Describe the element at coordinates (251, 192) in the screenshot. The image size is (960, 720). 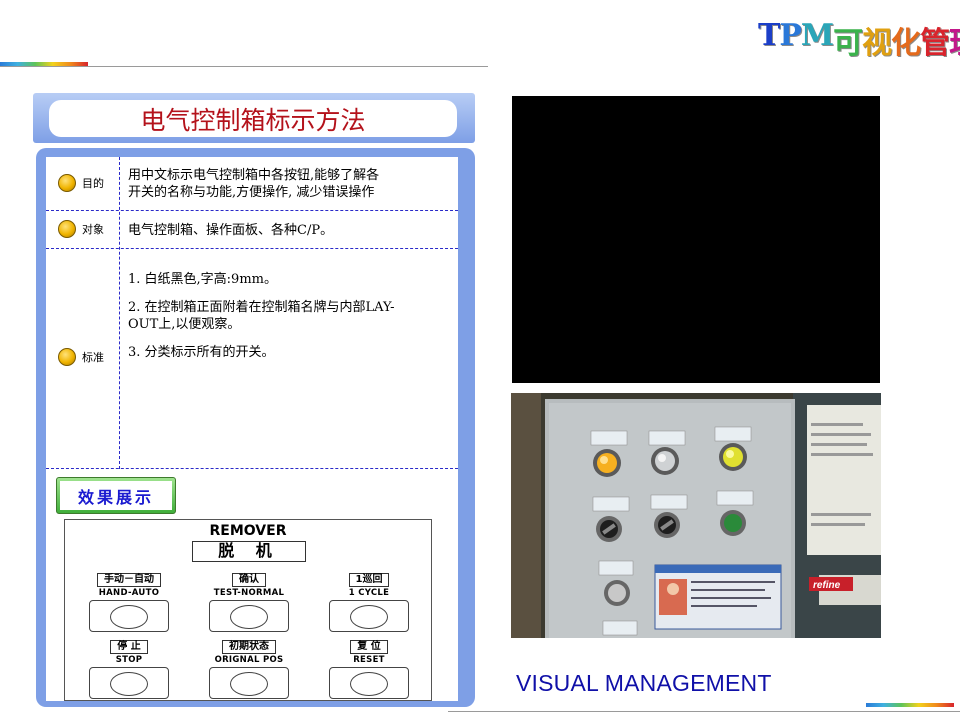
I see `purpose-line: 开关的名称与功能,方便操作, 减少错误操作` at that location.